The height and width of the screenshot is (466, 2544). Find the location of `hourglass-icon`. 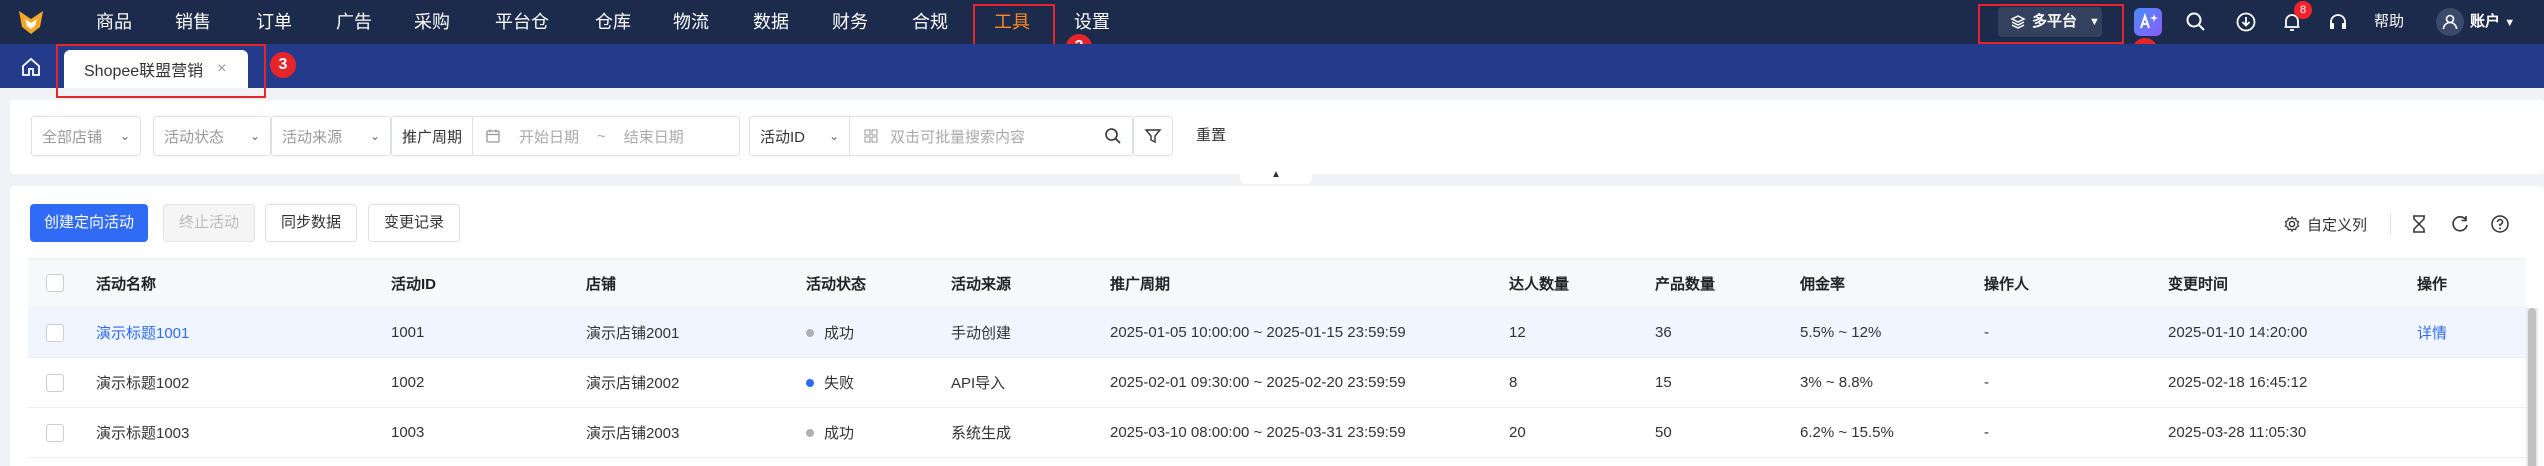

hourglass-icon is located at coordinates (2419, 224).